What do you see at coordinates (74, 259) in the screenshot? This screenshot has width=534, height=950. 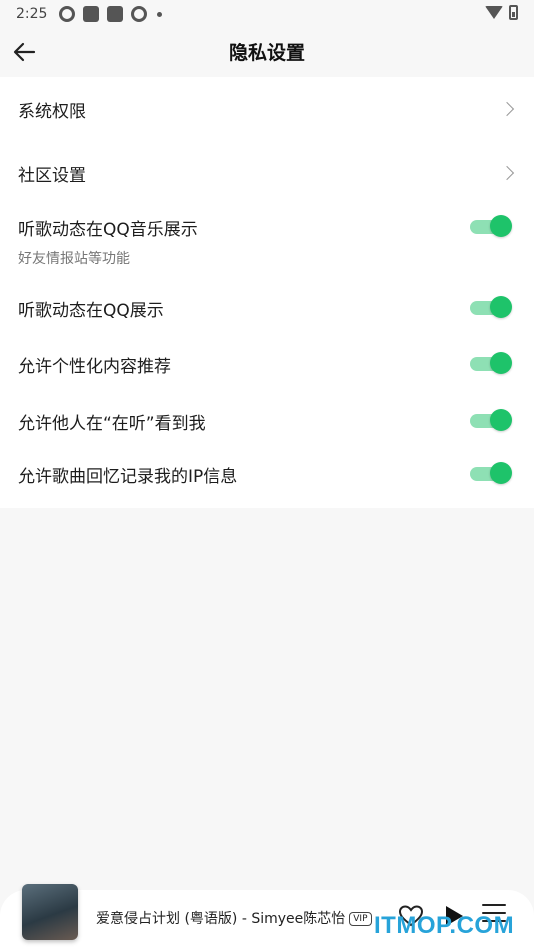 I see `setting-sublabel: 好友情报站等功能` at bounding box center [74, 259].